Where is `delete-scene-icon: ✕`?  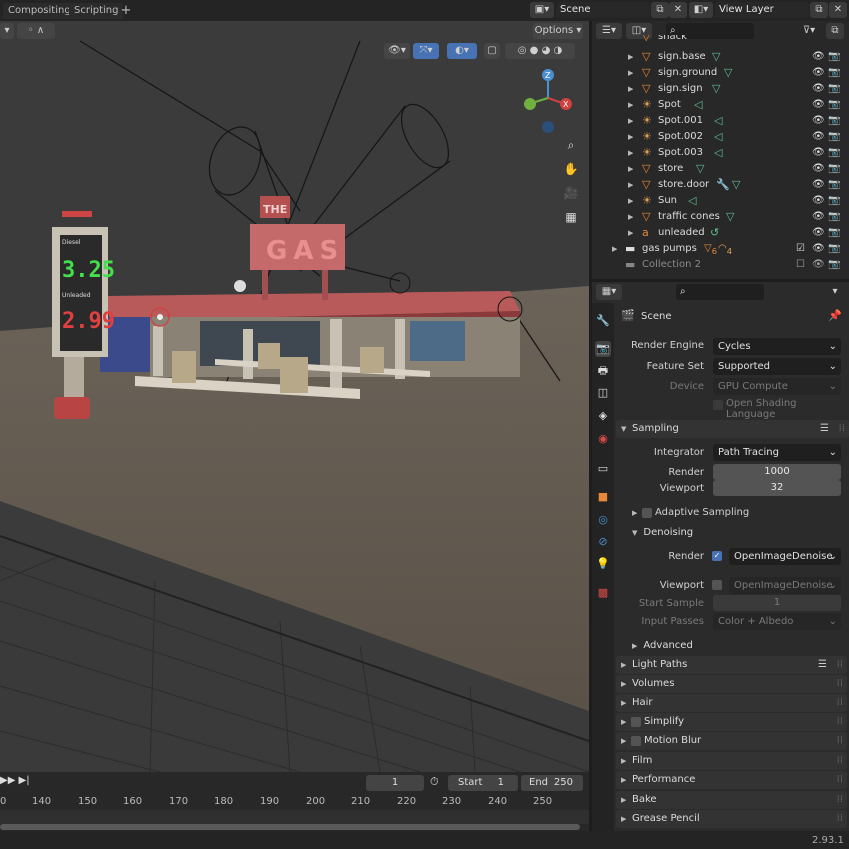 delete-scene-icon: ✕ is located at coordinates (678, 10).